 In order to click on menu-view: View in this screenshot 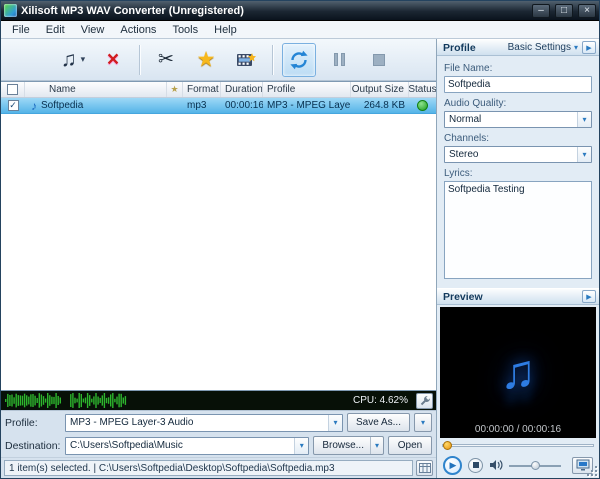, I will do `click(93, 30)`.